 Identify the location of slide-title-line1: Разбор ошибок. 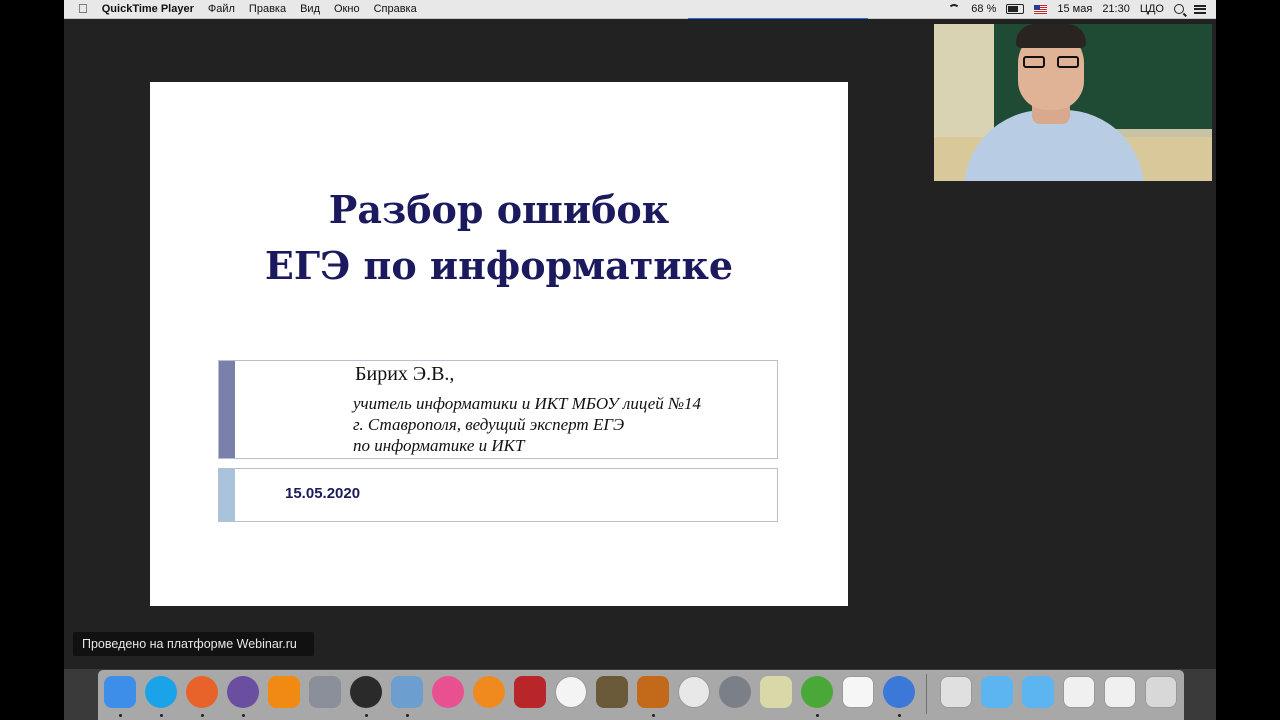
(499, 209).